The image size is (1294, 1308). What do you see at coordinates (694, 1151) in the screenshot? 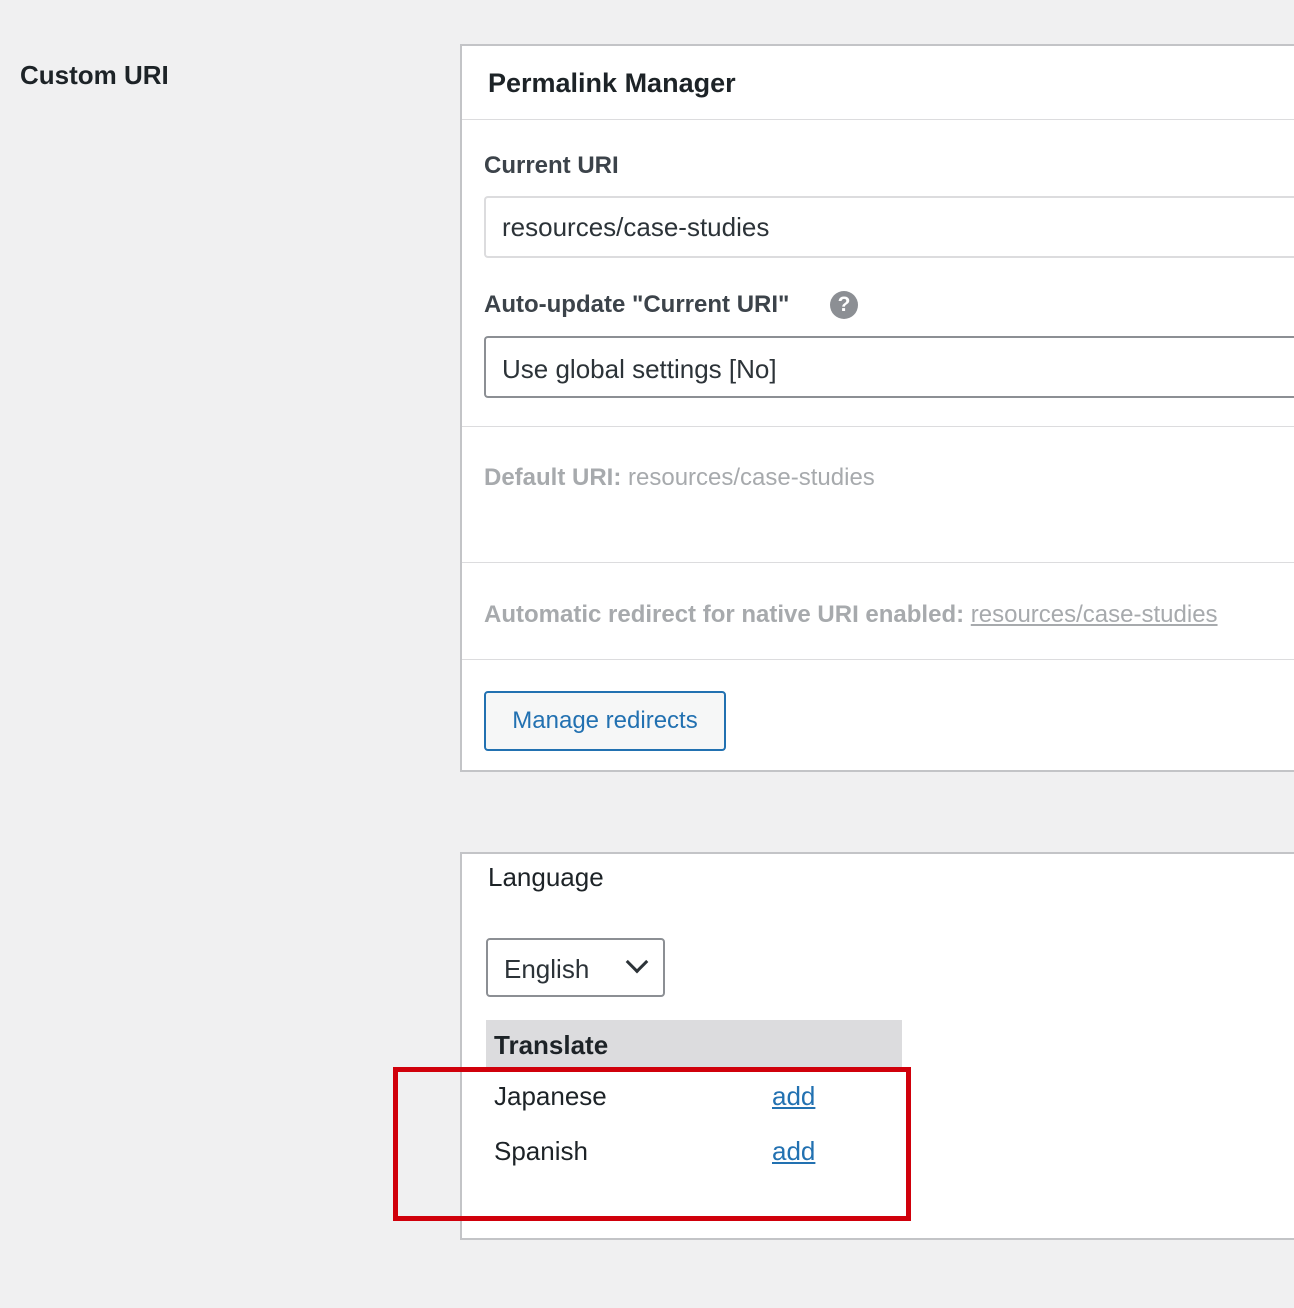
I see `translate-row-spanish: Spanish add` at bounding box center [694, 1151].